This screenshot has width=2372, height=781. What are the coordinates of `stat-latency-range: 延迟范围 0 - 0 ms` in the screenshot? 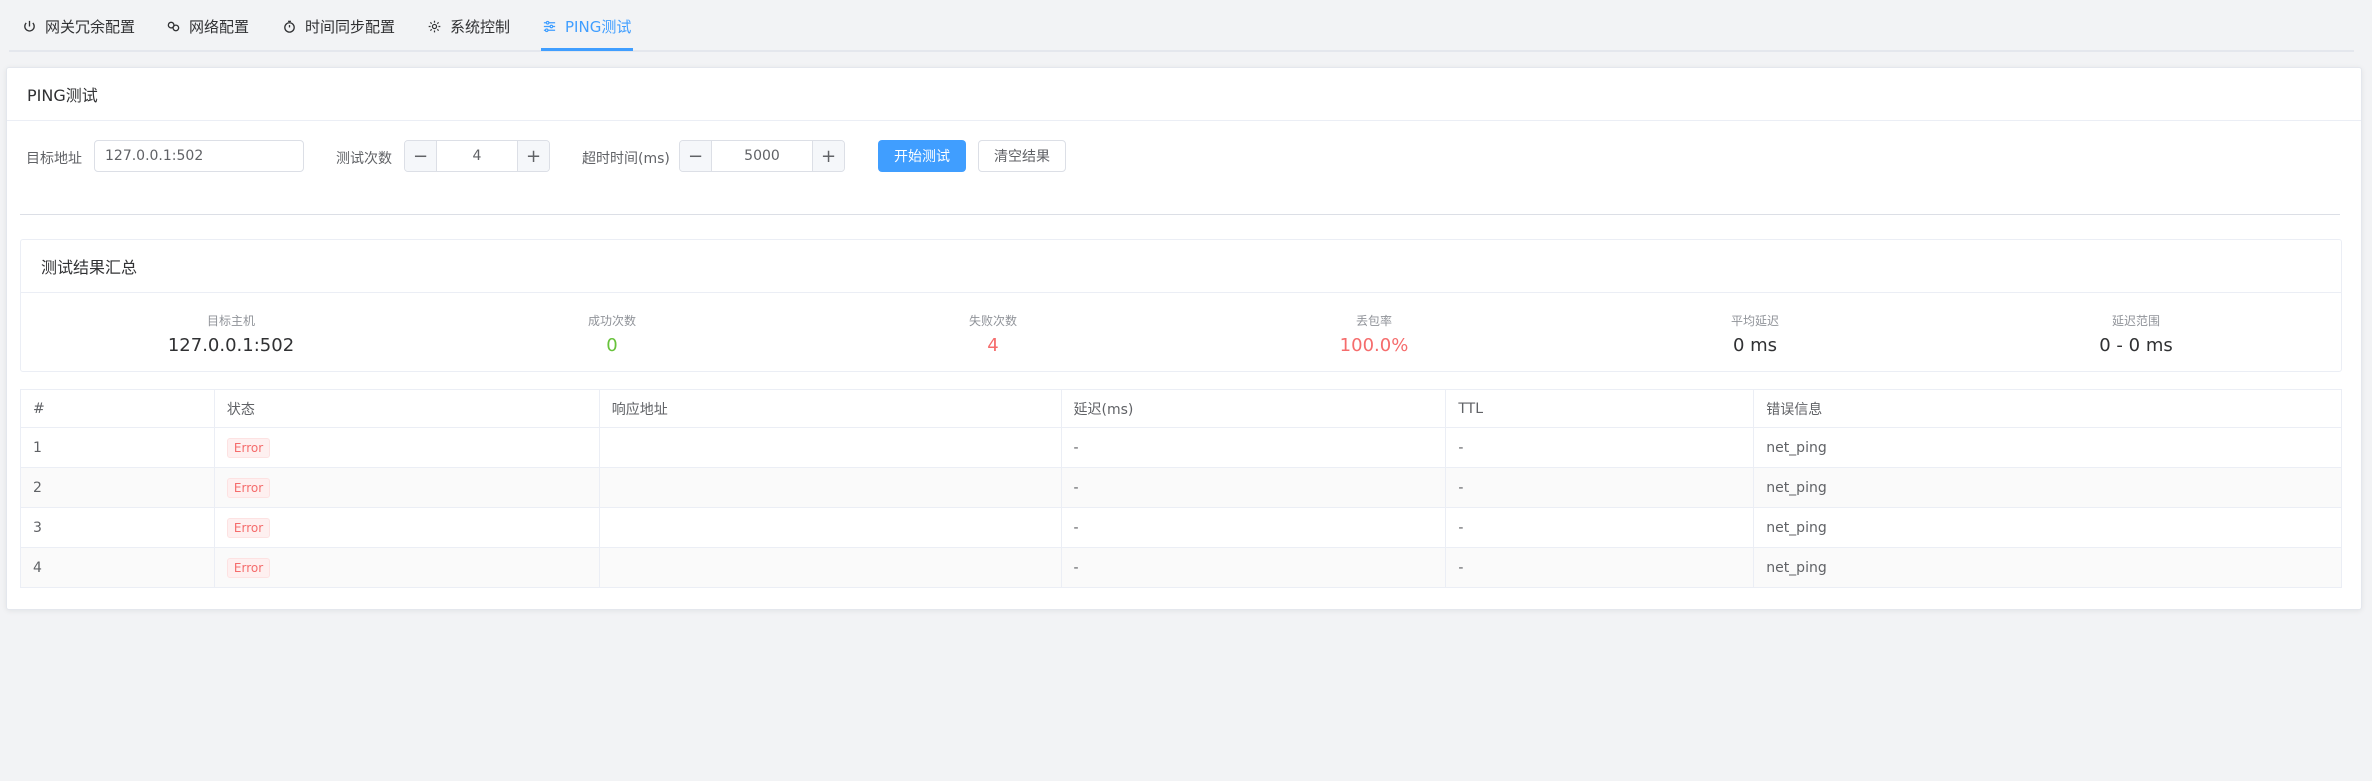 It's located at (2136, 335).